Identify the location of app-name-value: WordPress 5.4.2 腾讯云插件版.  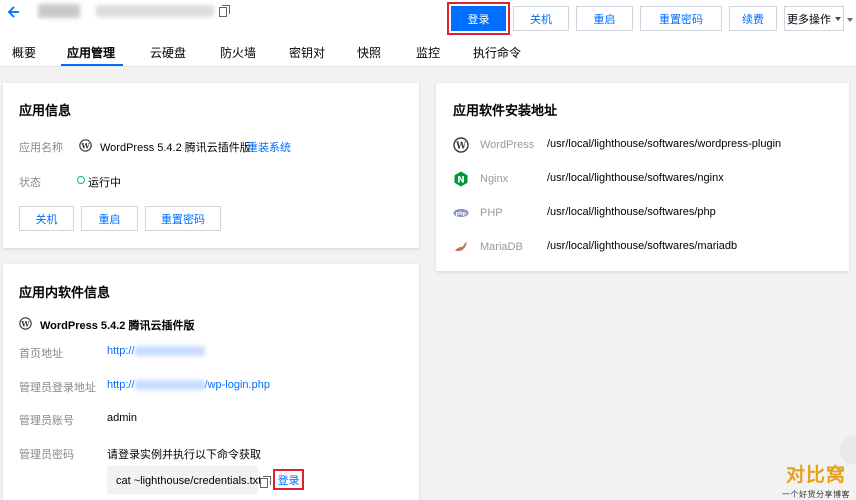
(175, 148).